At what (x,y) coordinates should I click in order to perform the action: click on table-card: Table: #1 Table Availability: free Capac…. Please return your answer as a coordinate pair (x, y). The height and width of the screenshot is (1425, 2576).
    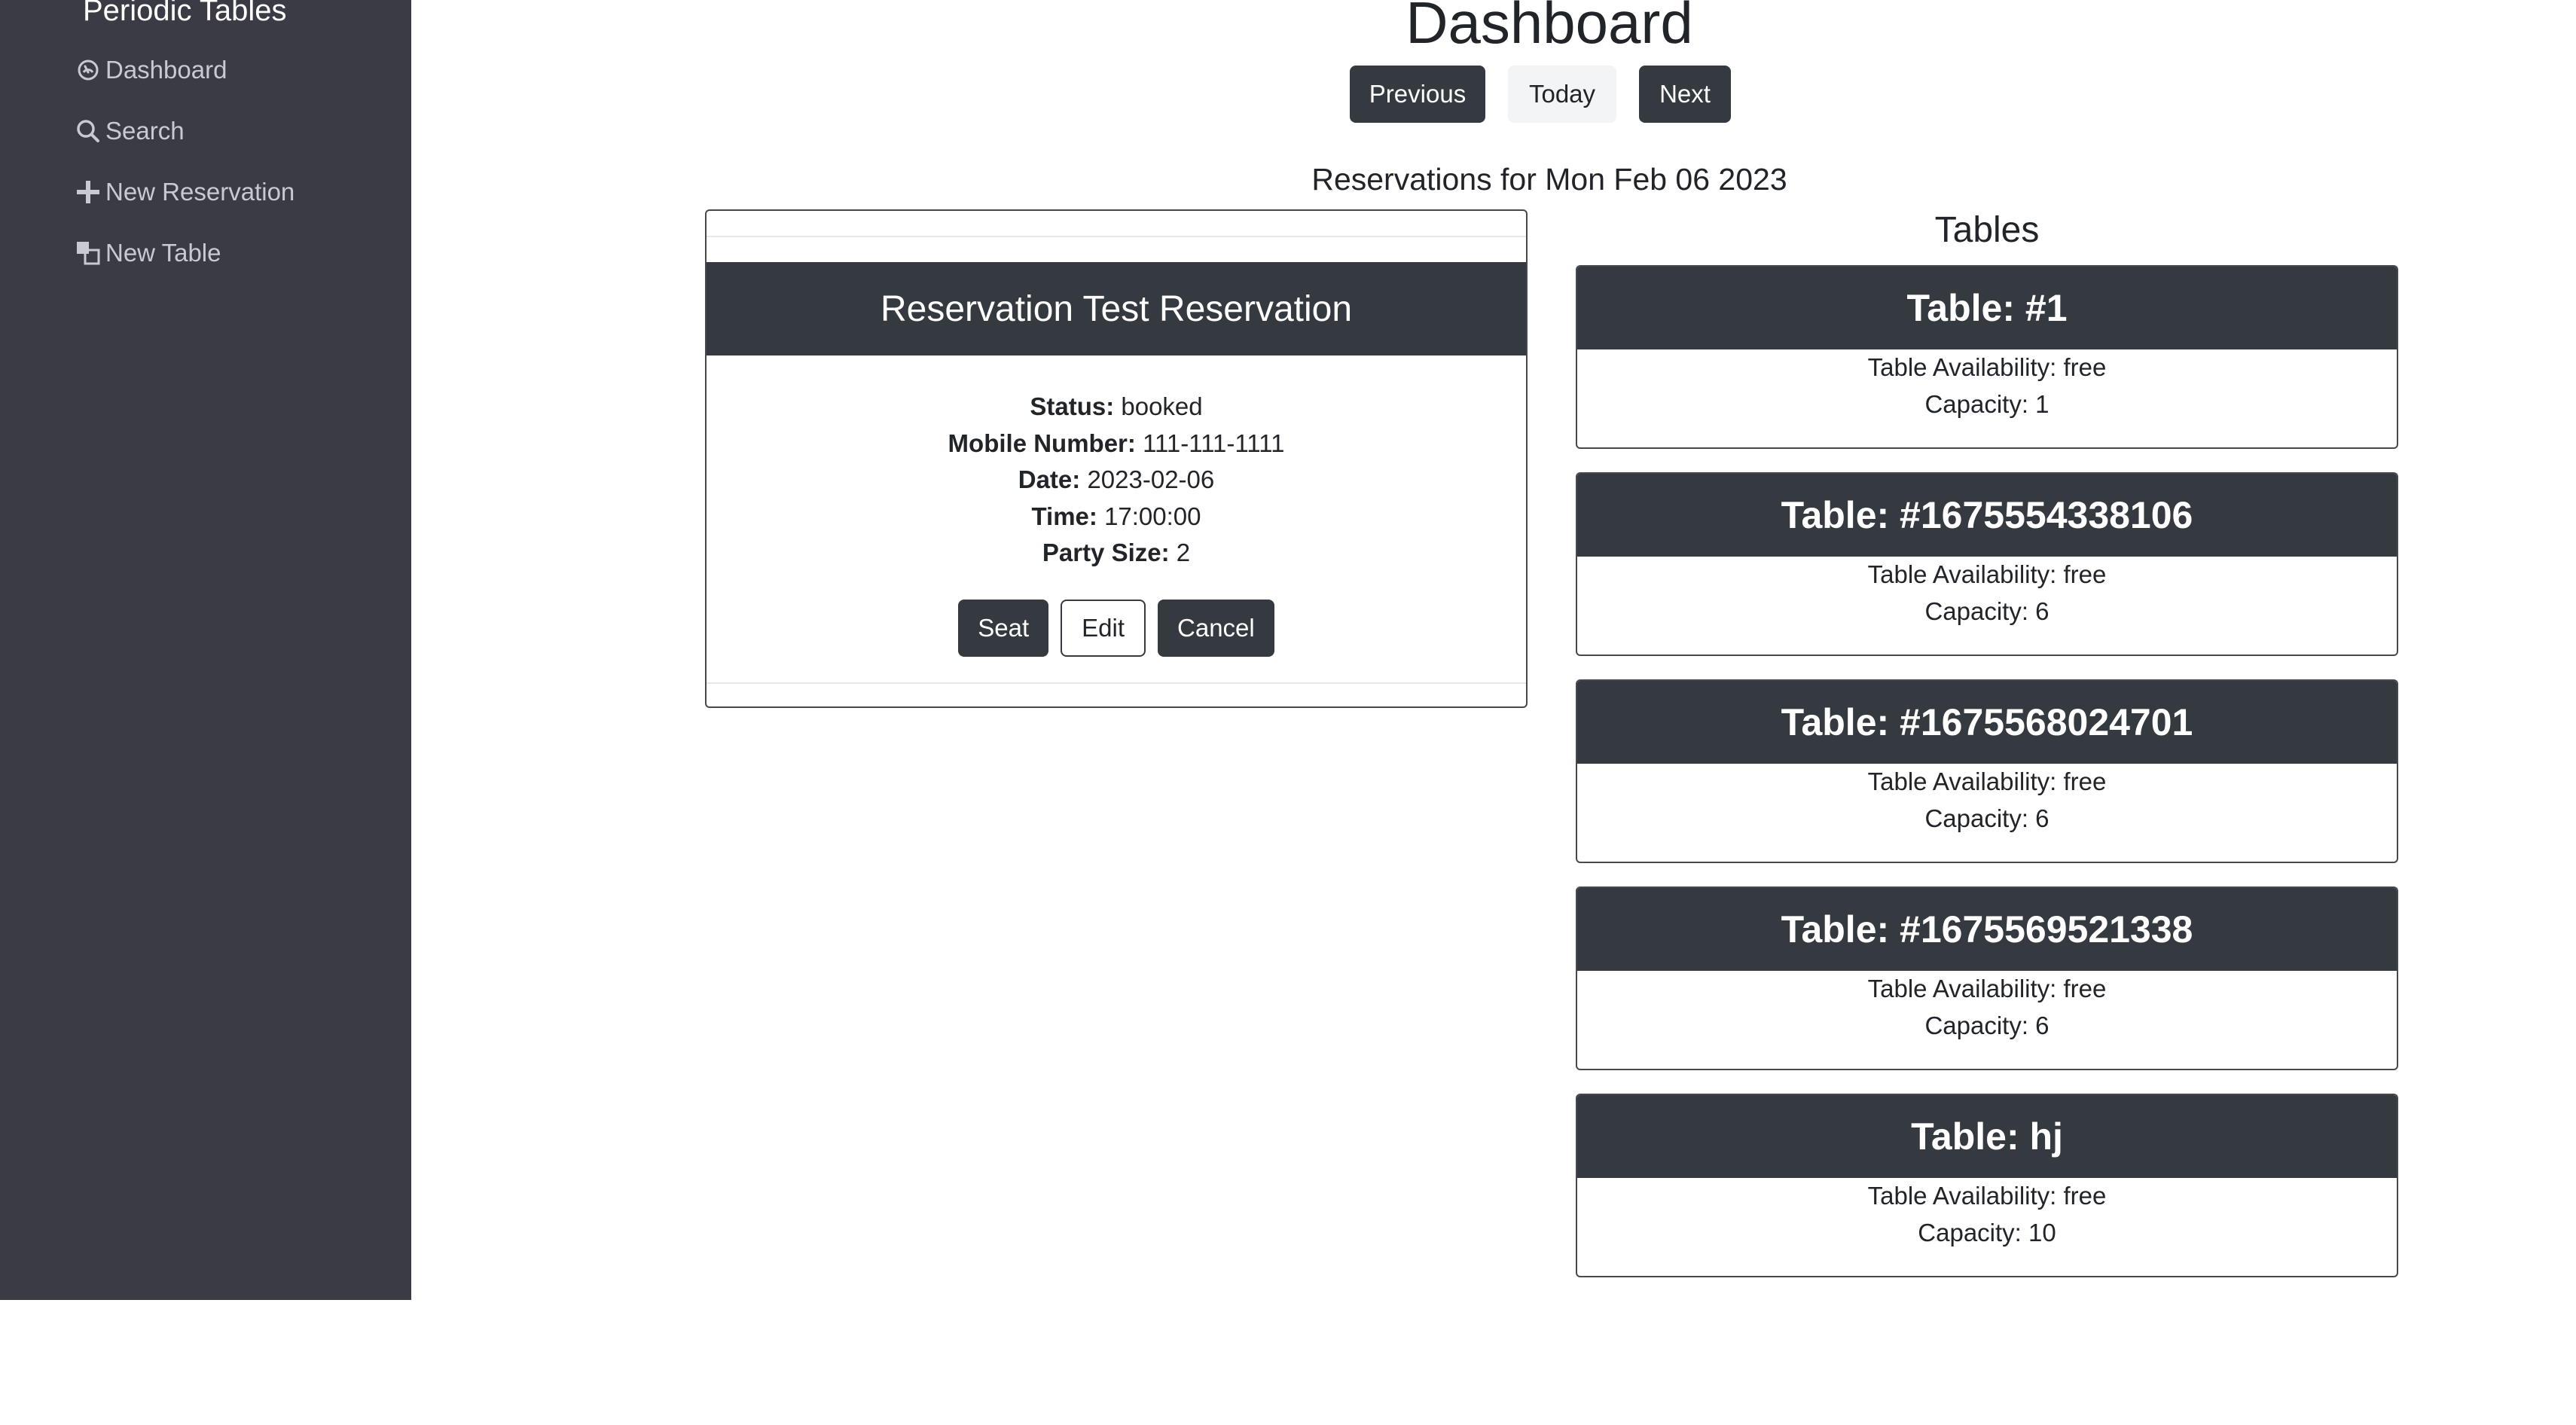
    Looking at the image, I should click on (1987, 357).